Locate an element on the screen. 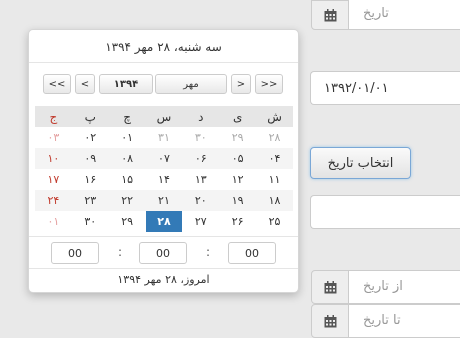 This screenshot has height=338, width=460. day-cell-selected: ۲۸ is located at coordinates (164, 221).